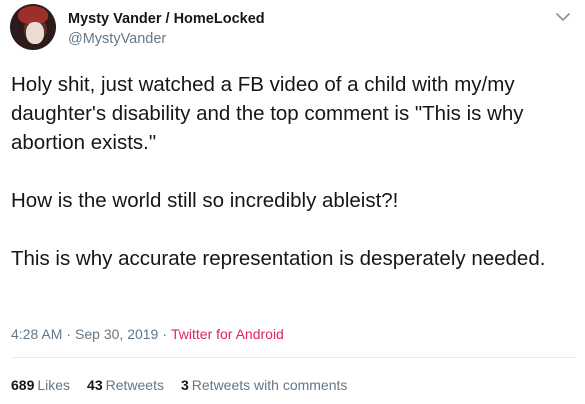 The height and width of the screenshot is (404, 585). I want to click on tweet-meta: 4:28 AM · Sep 30, 2019 · Twitter for Android, so click(147, 334).